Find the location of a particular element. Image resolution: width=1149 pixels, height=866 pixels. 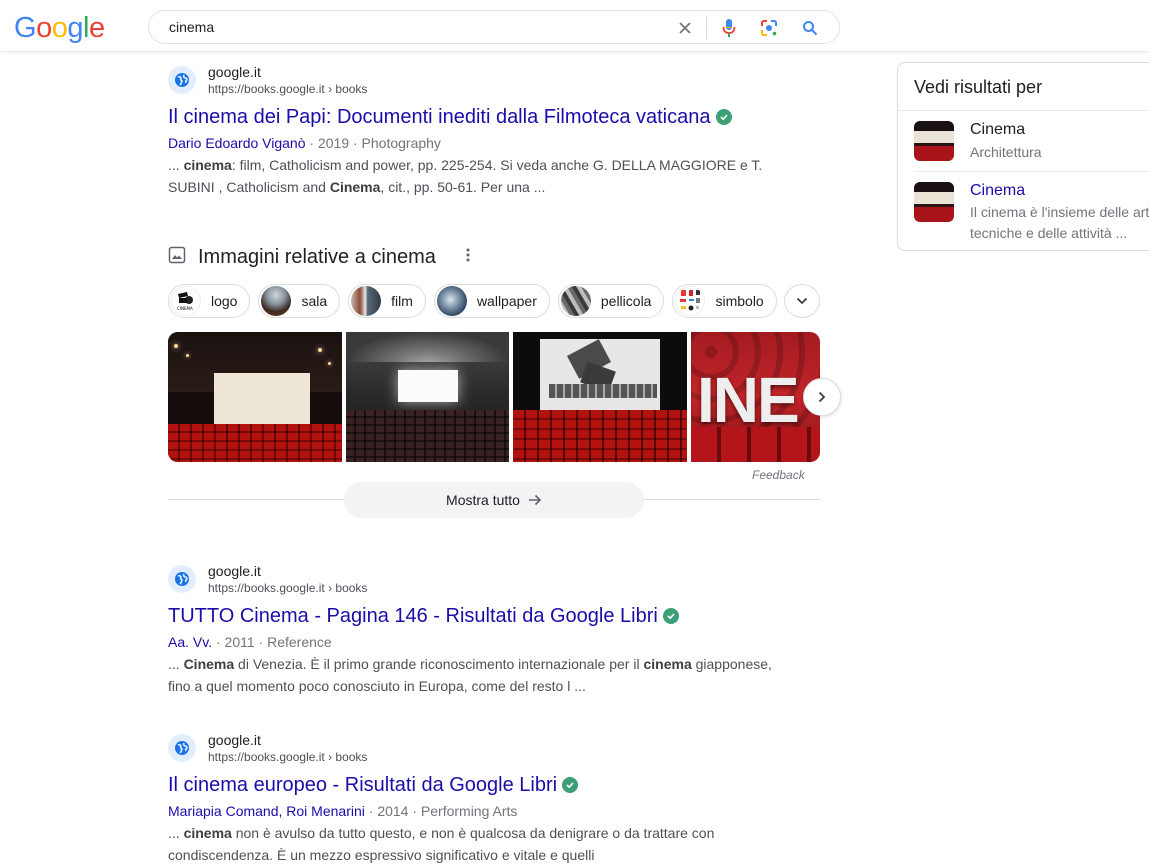

chip-pellicola: pellicola is located at coordinates (611, 301).